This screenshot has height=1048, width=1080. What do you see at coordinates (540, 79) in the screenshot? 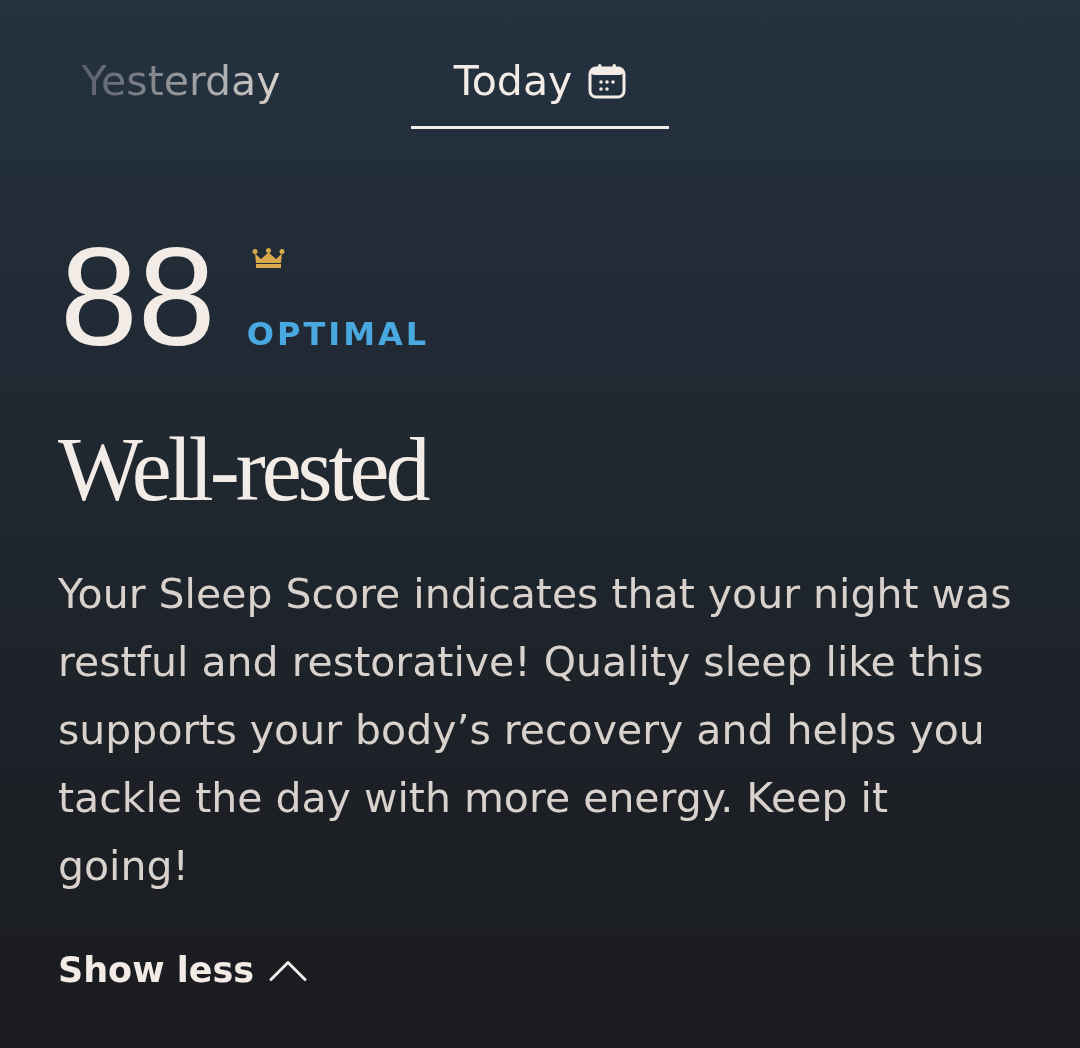
I see `day-tab: Today` at bounding box center [540, 79].